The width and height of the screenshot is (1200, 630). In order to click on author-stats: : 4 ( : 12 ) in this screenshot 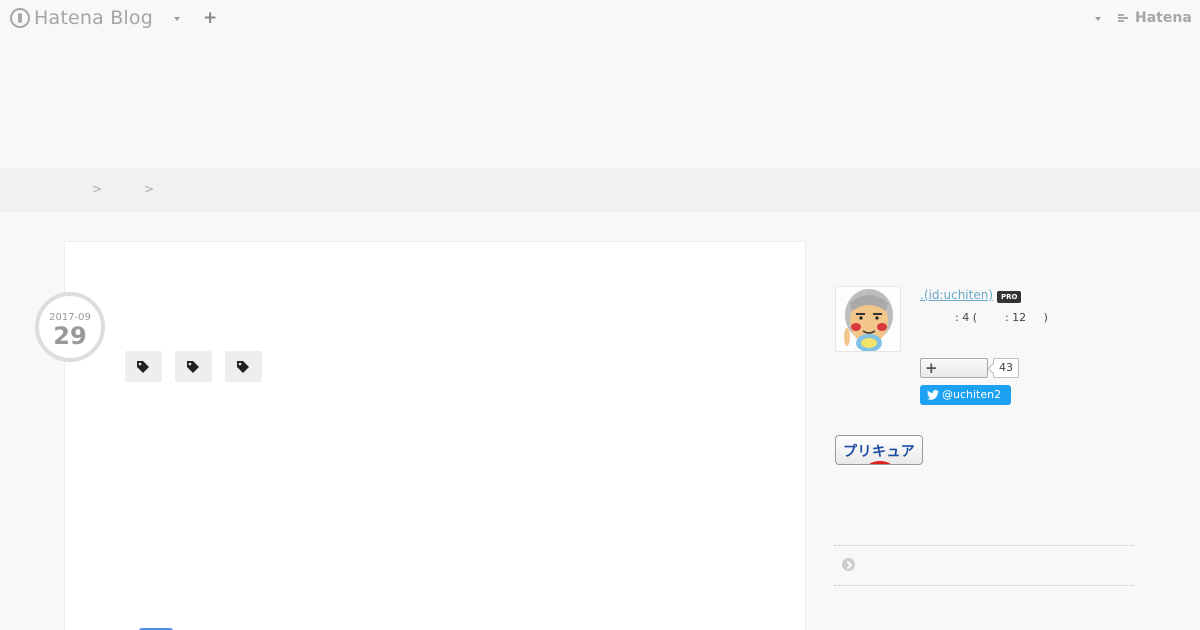, I will do `click(1001, 317)`.